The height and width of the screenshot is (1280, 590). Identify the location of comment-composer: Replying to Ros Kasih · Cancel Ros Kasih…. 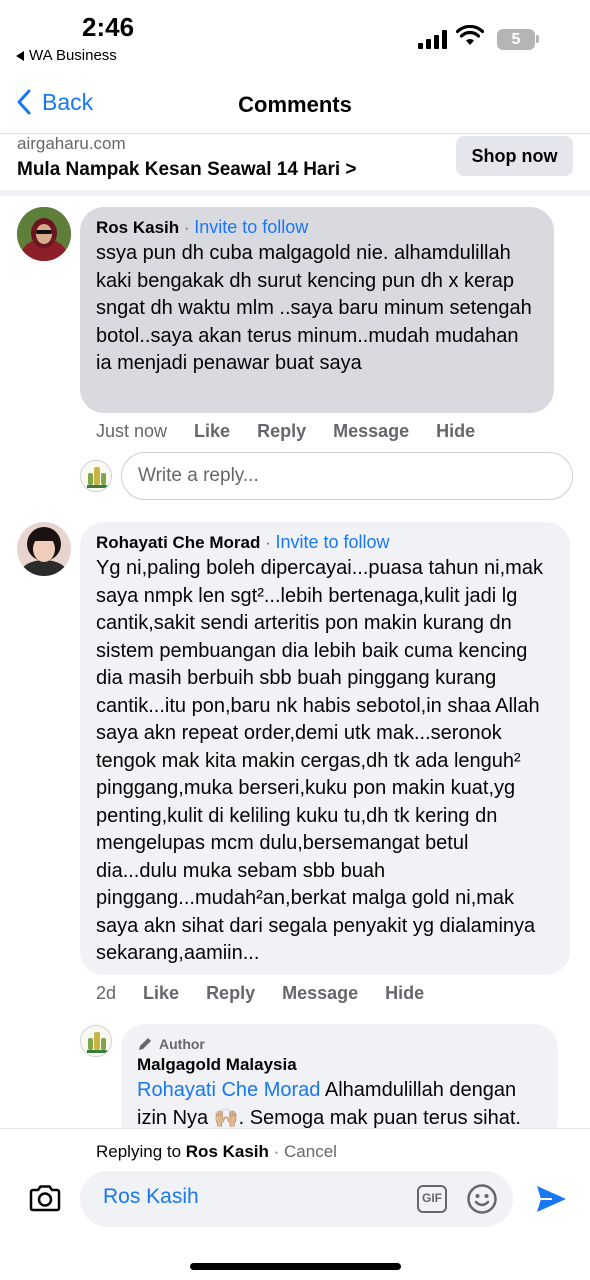
(295, 1204).